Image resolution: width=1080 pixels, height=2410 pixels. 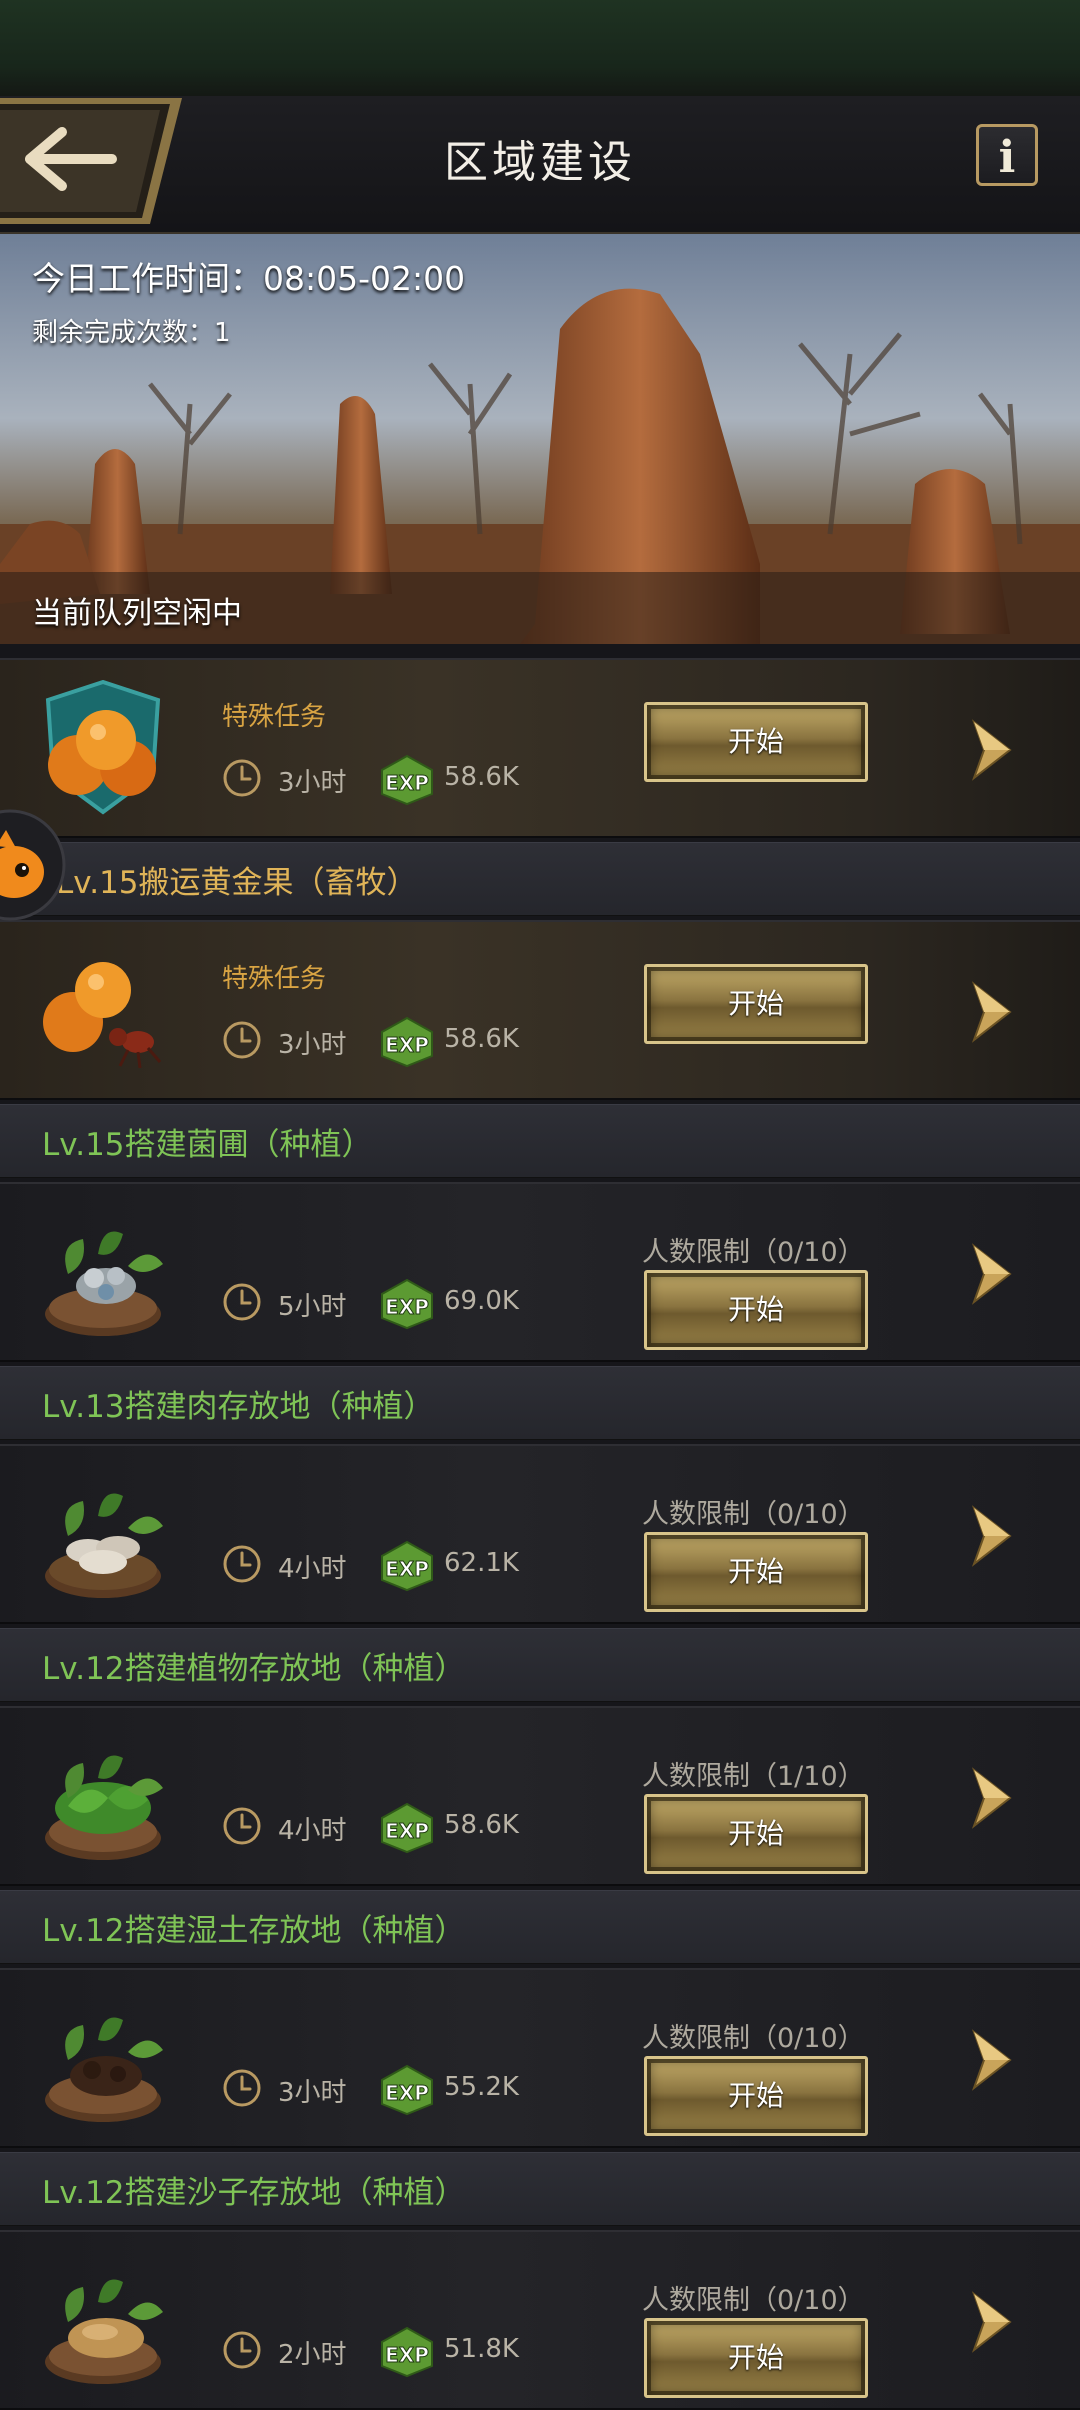 What do you see at coordinates (104, 1807) in the screenshot?
I see `plant-storage-icon` at bounding box center [104, 1807].